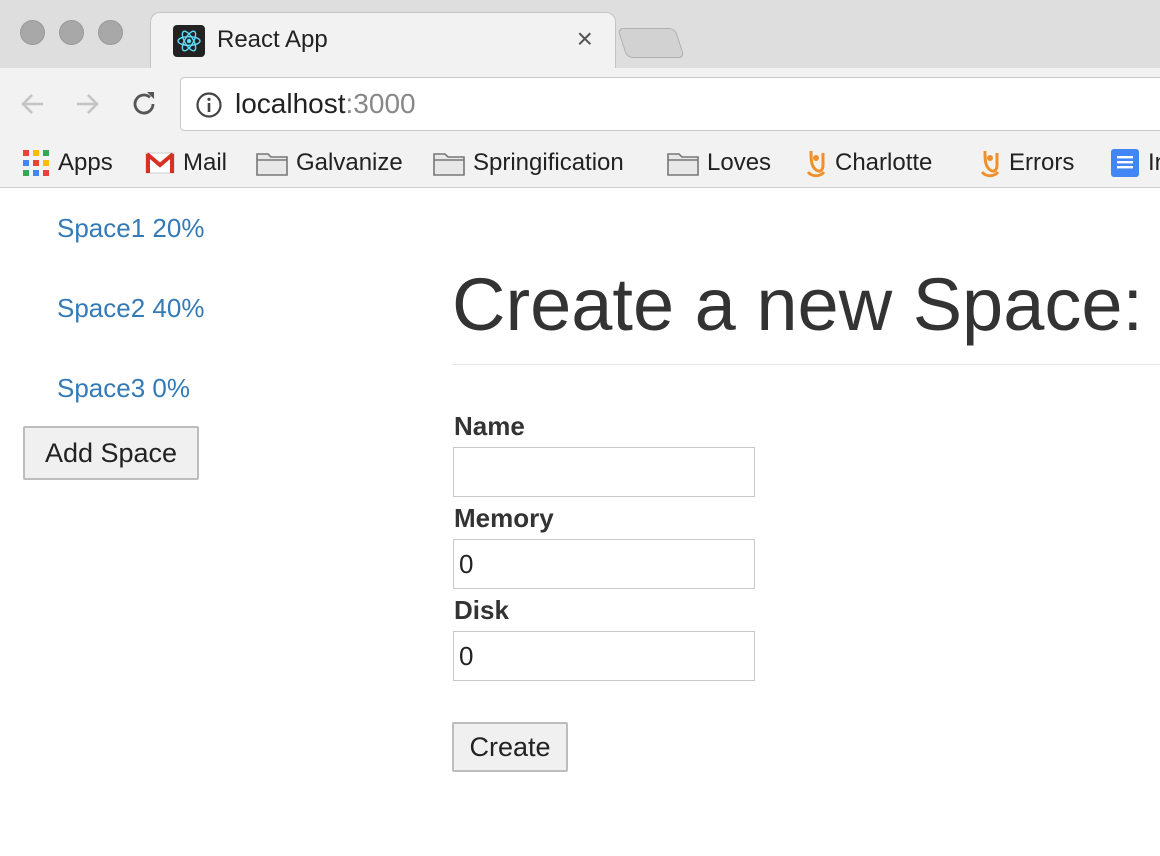 The image size is (1160, 856). I want to click on bookmark-folder-loves: Loves, so click(719, 163).